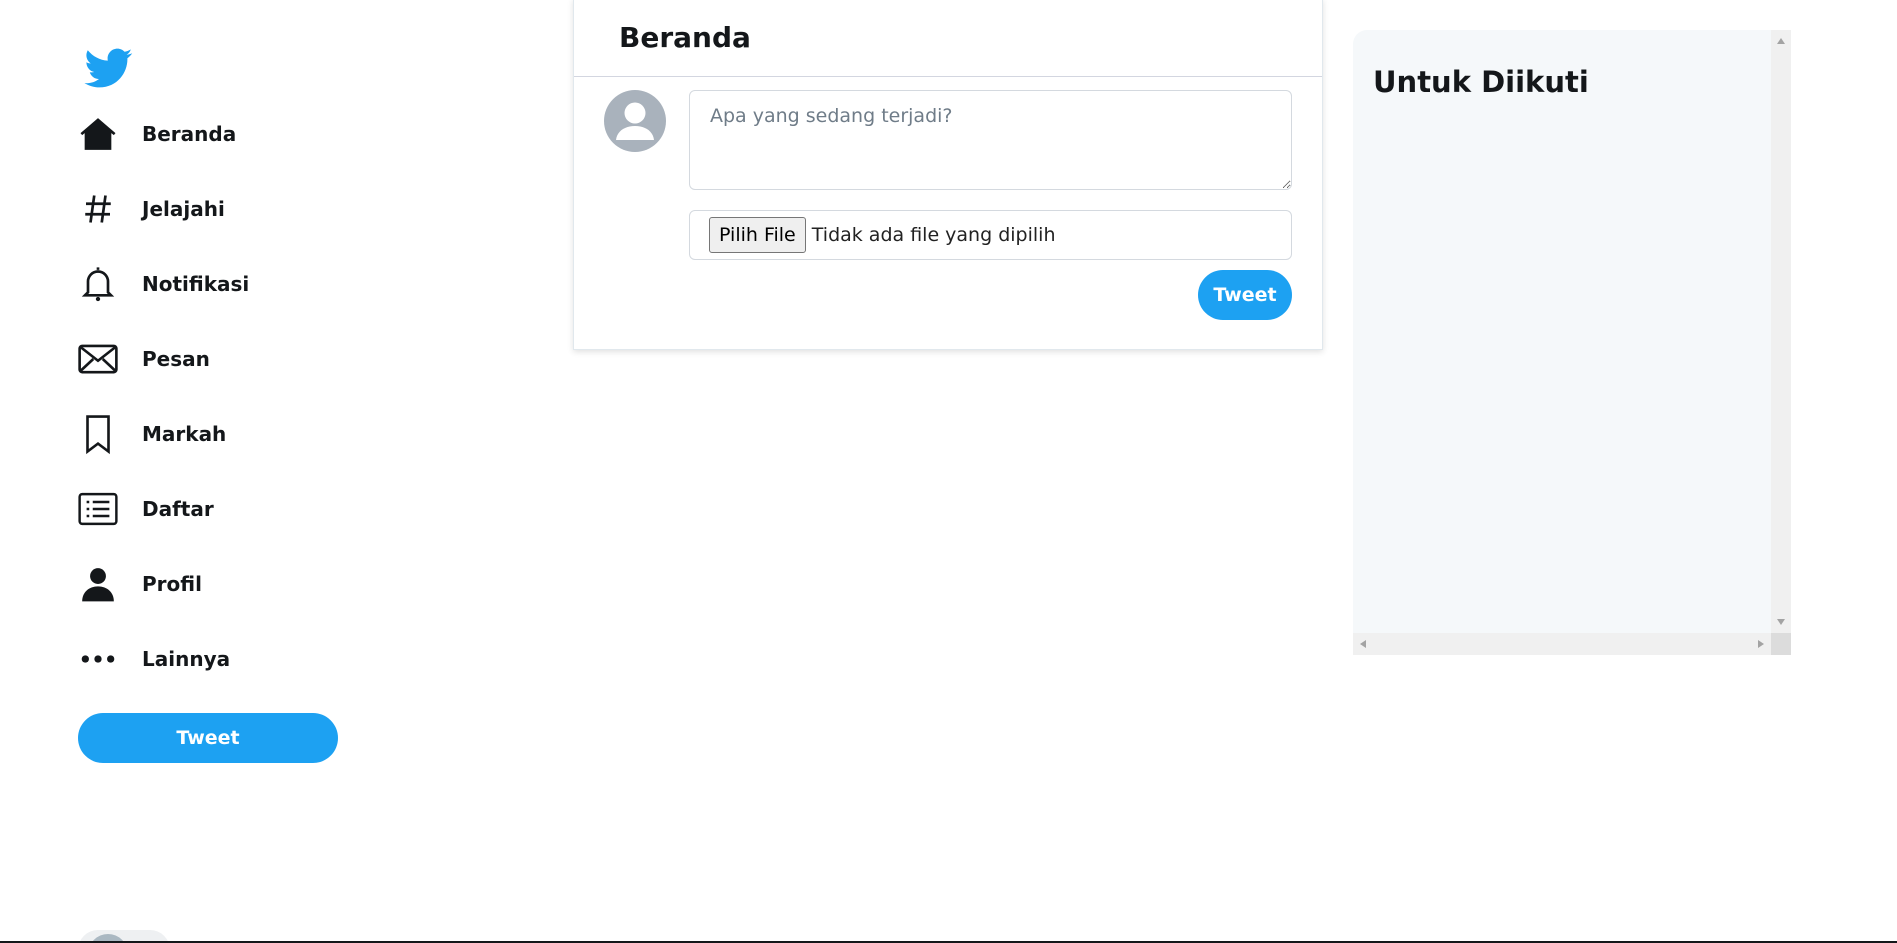 Image resolution: width=1897 pixels, height=943 pixels. Describe the element at coordinates (172, 584) in the screenshot. I see `sidebar-item-label: Profil` at that location.